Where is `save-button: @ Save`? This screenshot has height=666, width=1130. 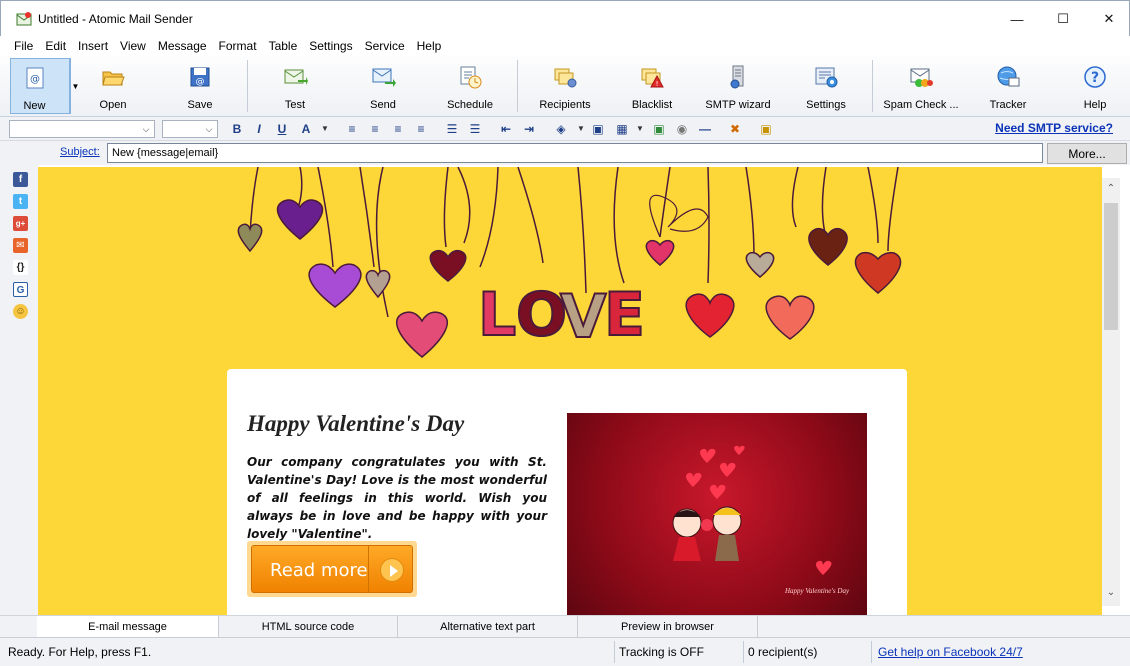
save-button: @ Save is located at coordinates (200, 86).